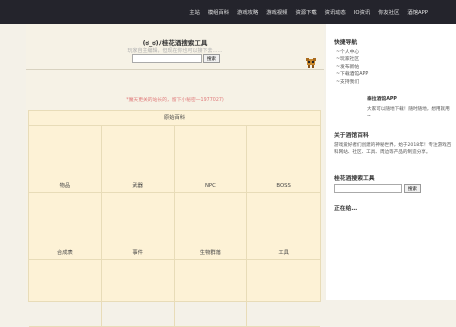 This screenshot has width=456, height=327. I want to click on nav-item-game-videos: 游戏视频, so click(276, 12).